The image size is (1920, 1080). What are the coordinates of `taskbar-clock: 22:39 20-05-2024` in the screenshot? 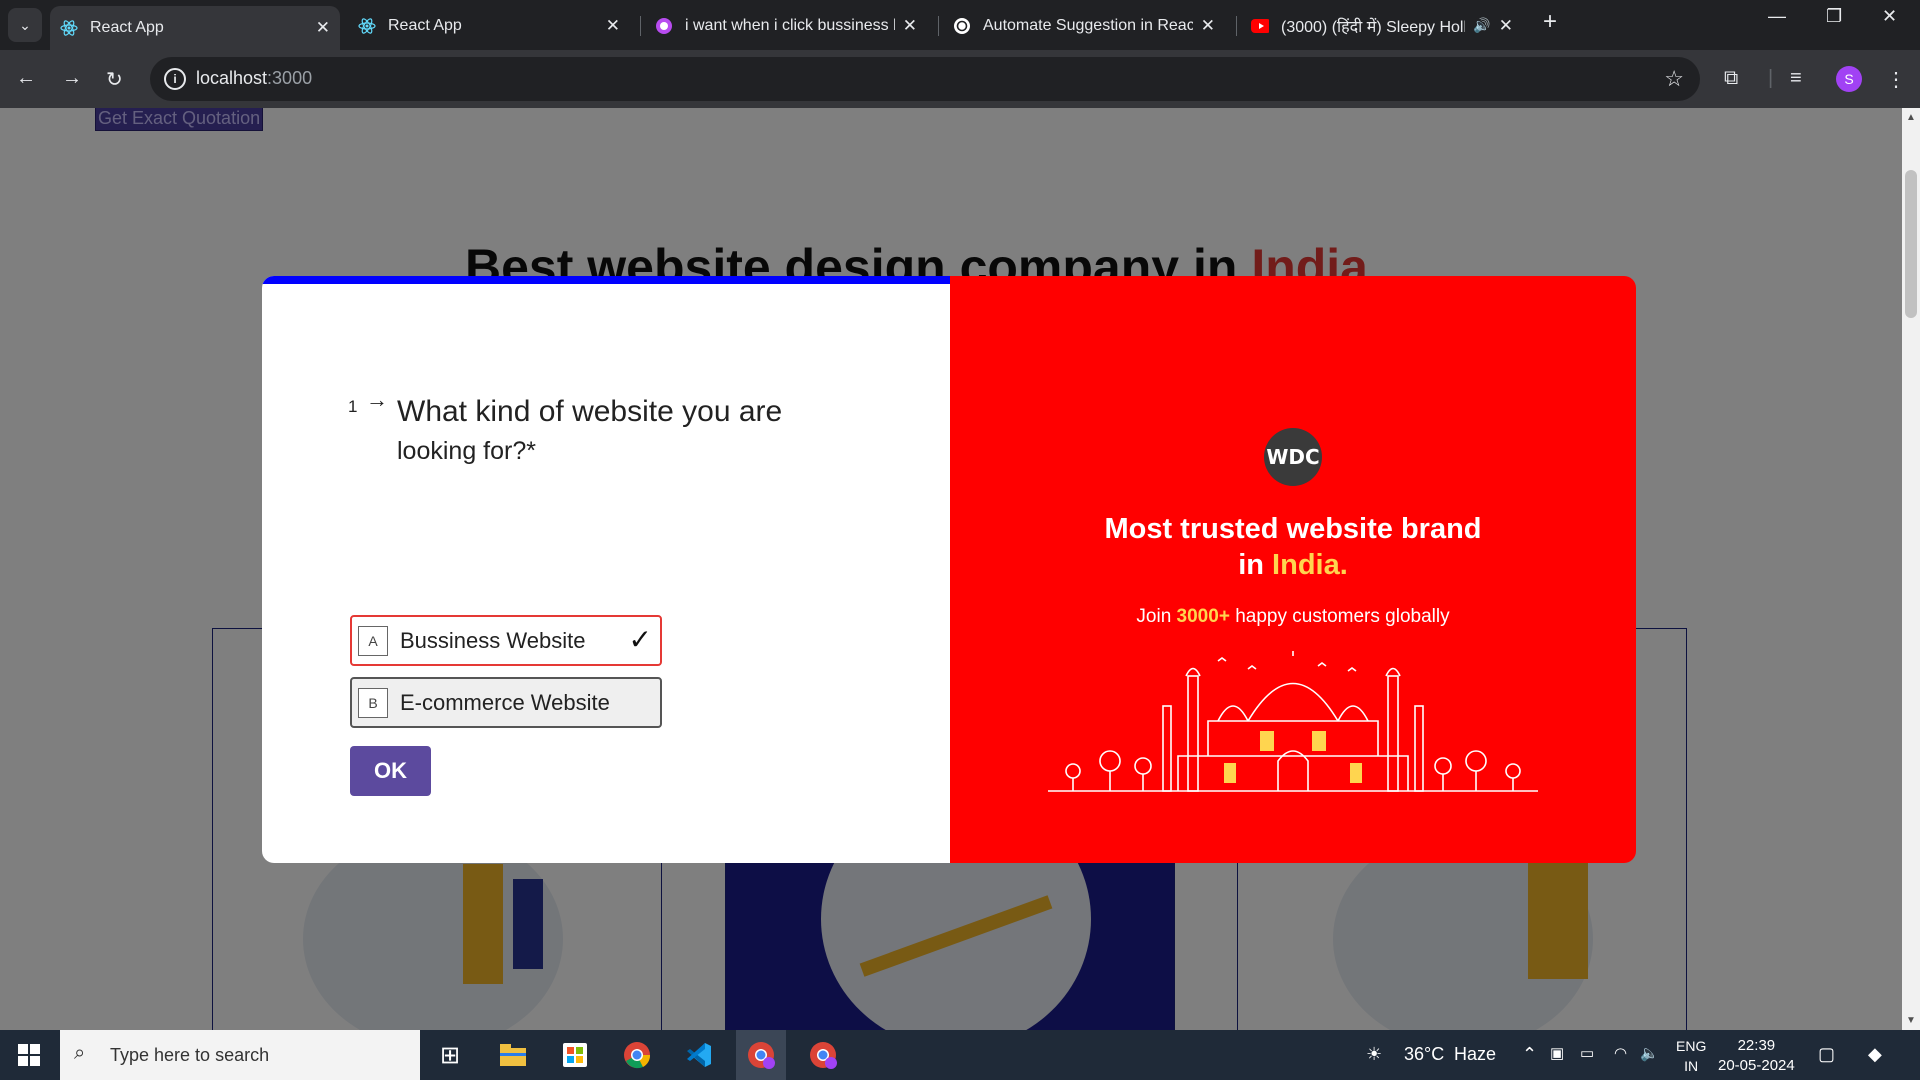 It's located at (1756, 1056).